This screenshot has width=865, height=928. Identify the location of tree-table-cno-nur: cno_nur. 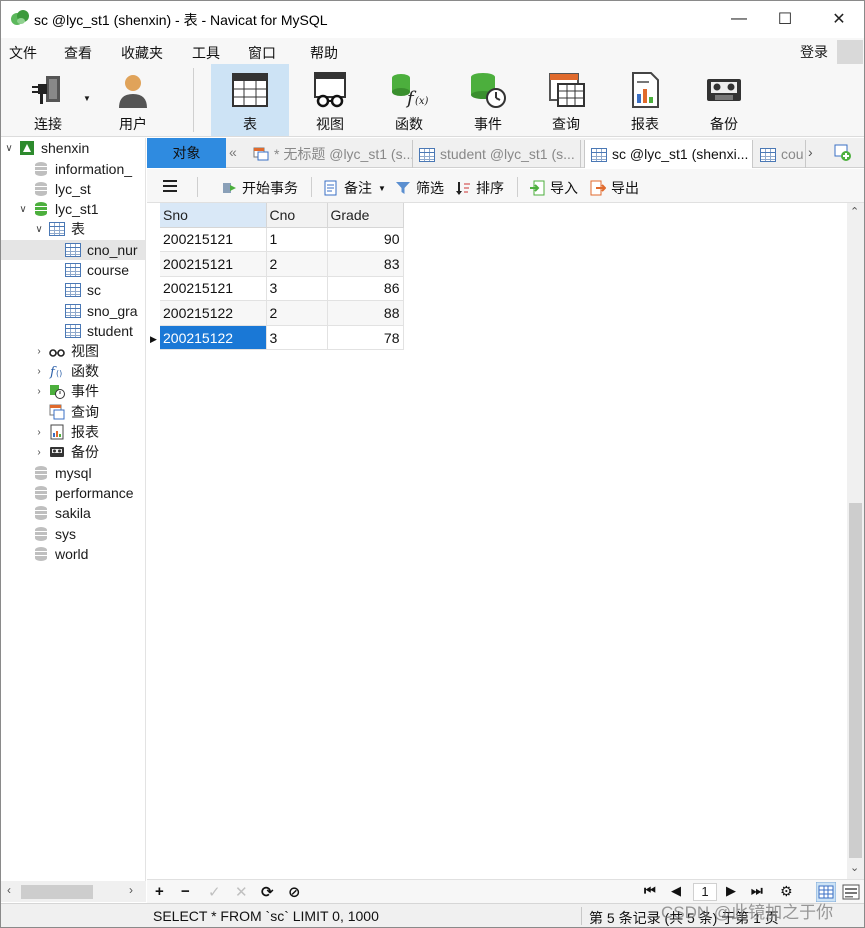
(73, 250).